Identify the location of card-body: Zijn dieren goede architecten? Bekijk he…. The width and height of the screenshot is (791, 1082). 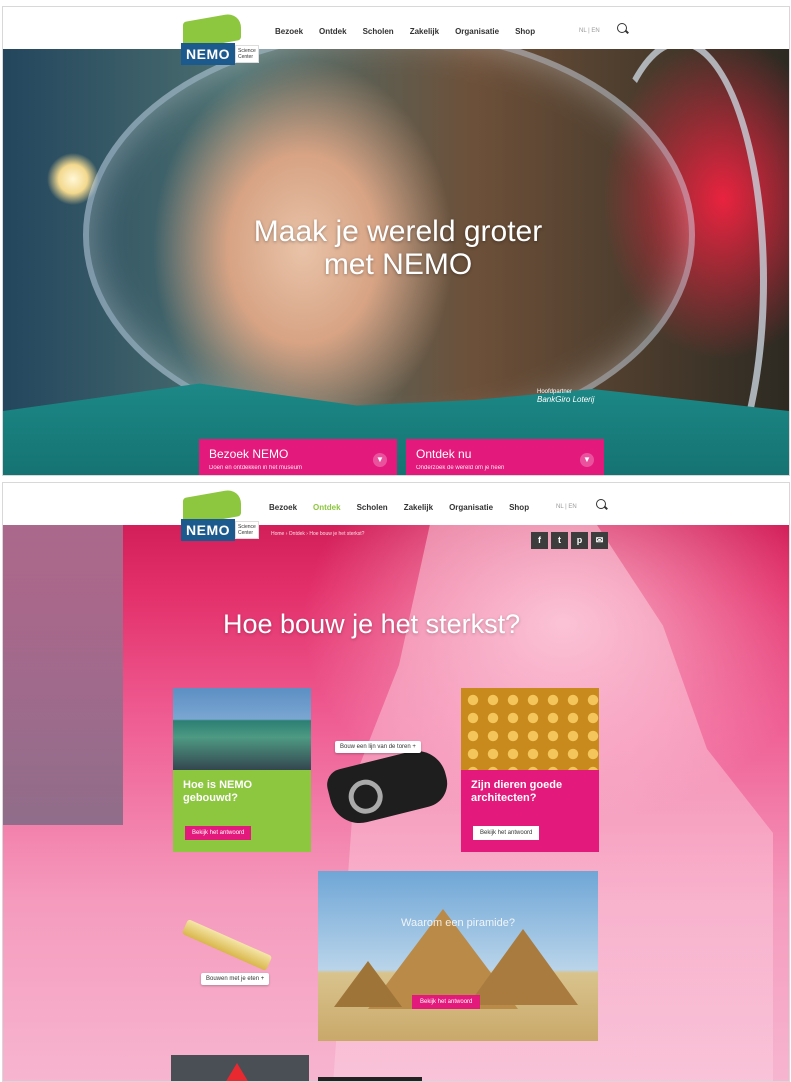
(530, 811).